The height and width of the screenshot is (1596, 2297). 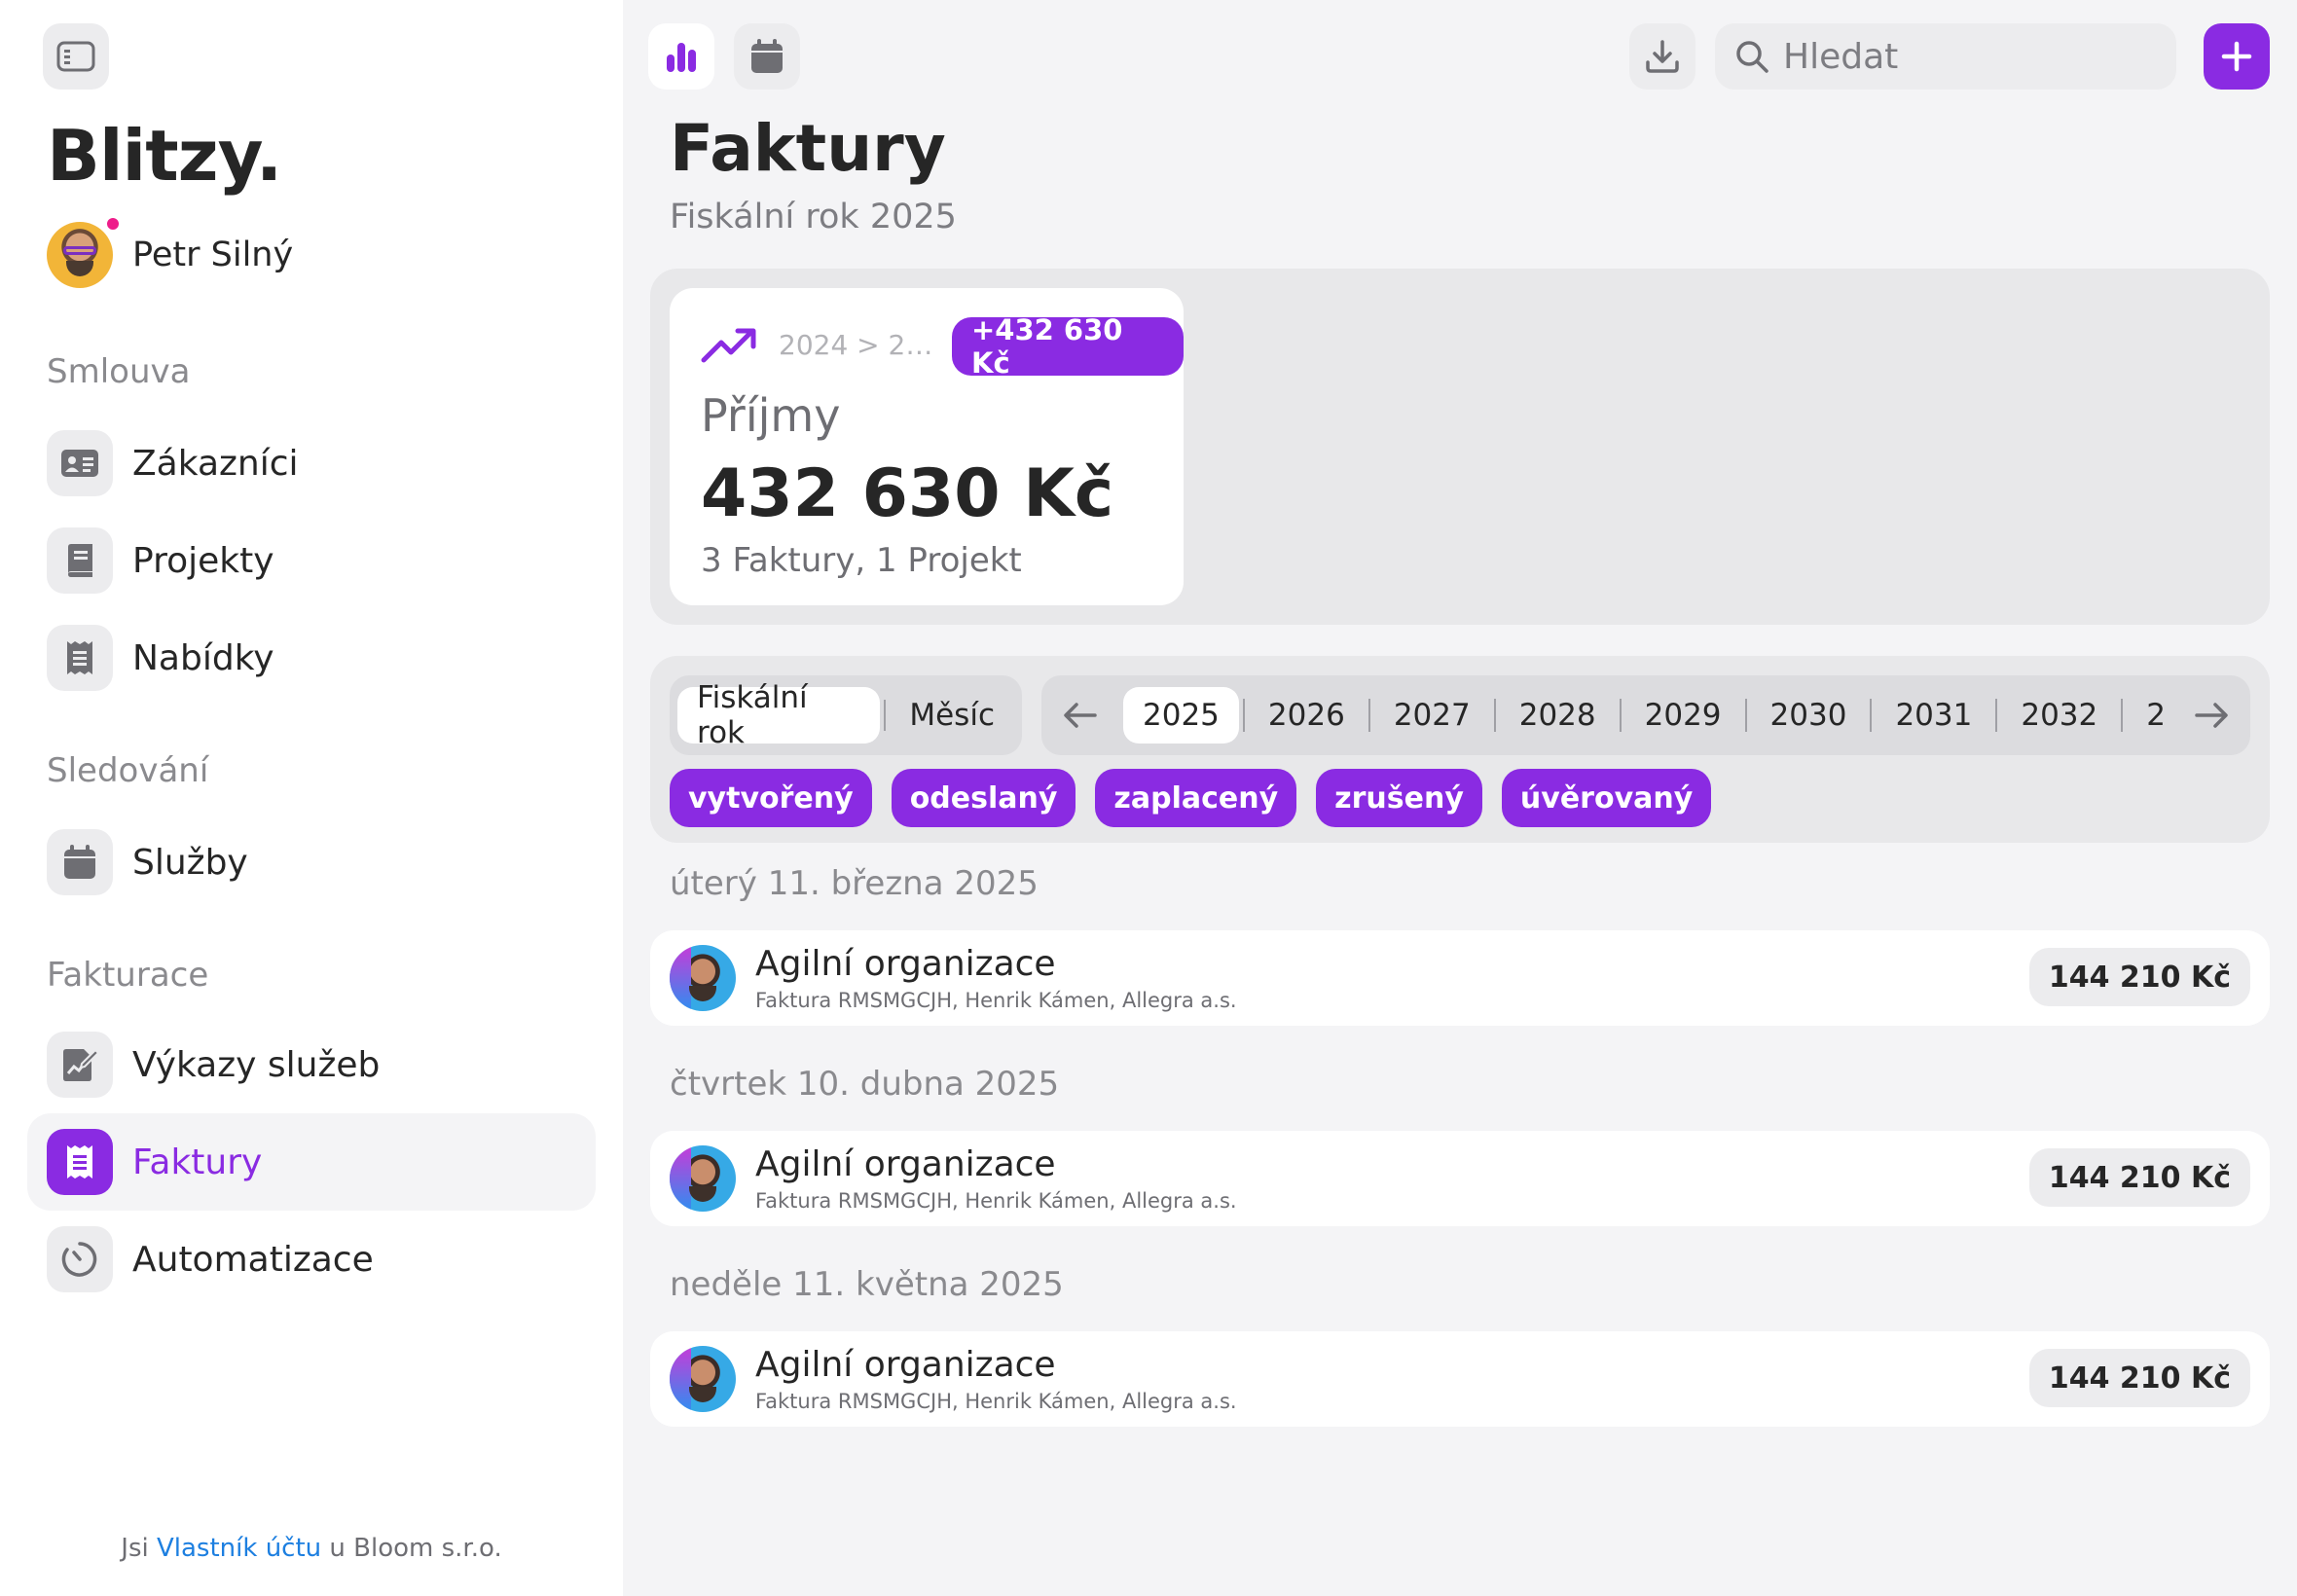 What do you see at coordinates (79, 1162) in the screenshot?
I see `invoice-icon` at bounding box center [79, 1162].